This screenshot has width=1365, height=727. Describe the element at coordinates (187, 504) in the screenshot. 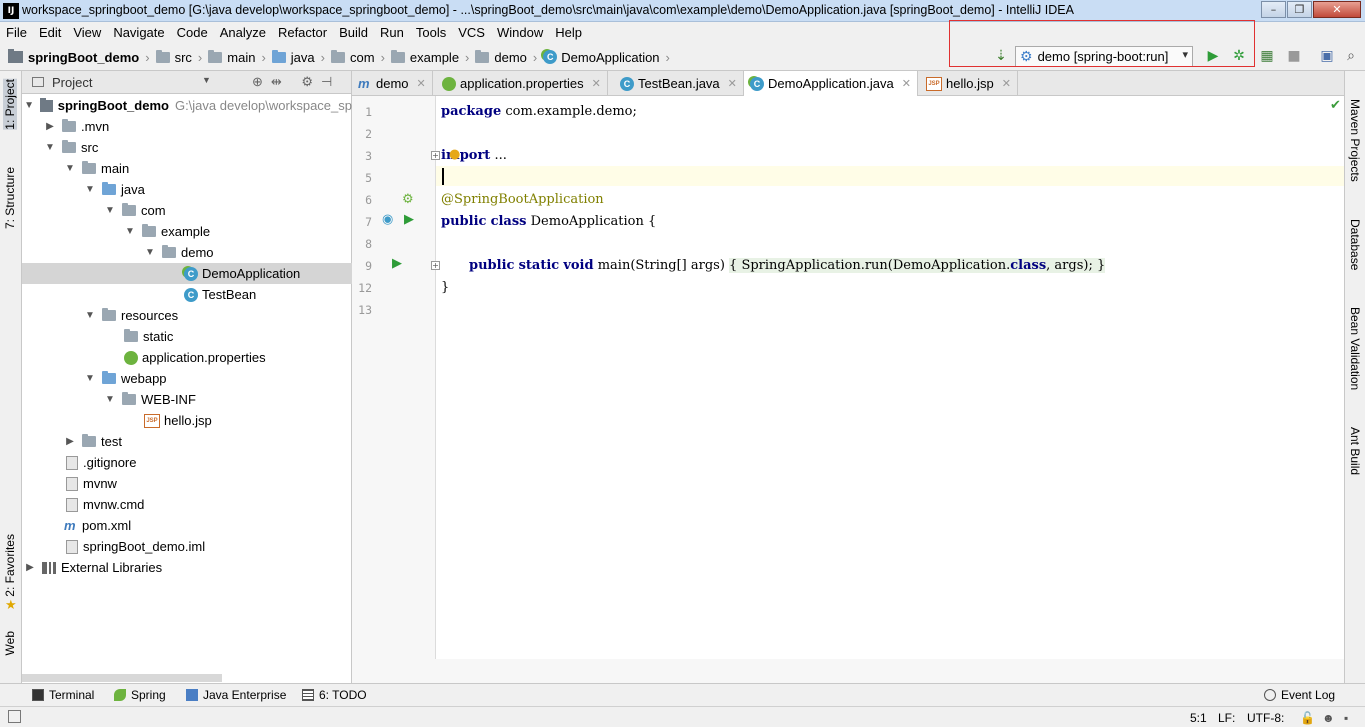

I see `tree-item-mvnw-cmd: mvnw.cmd` at that location.